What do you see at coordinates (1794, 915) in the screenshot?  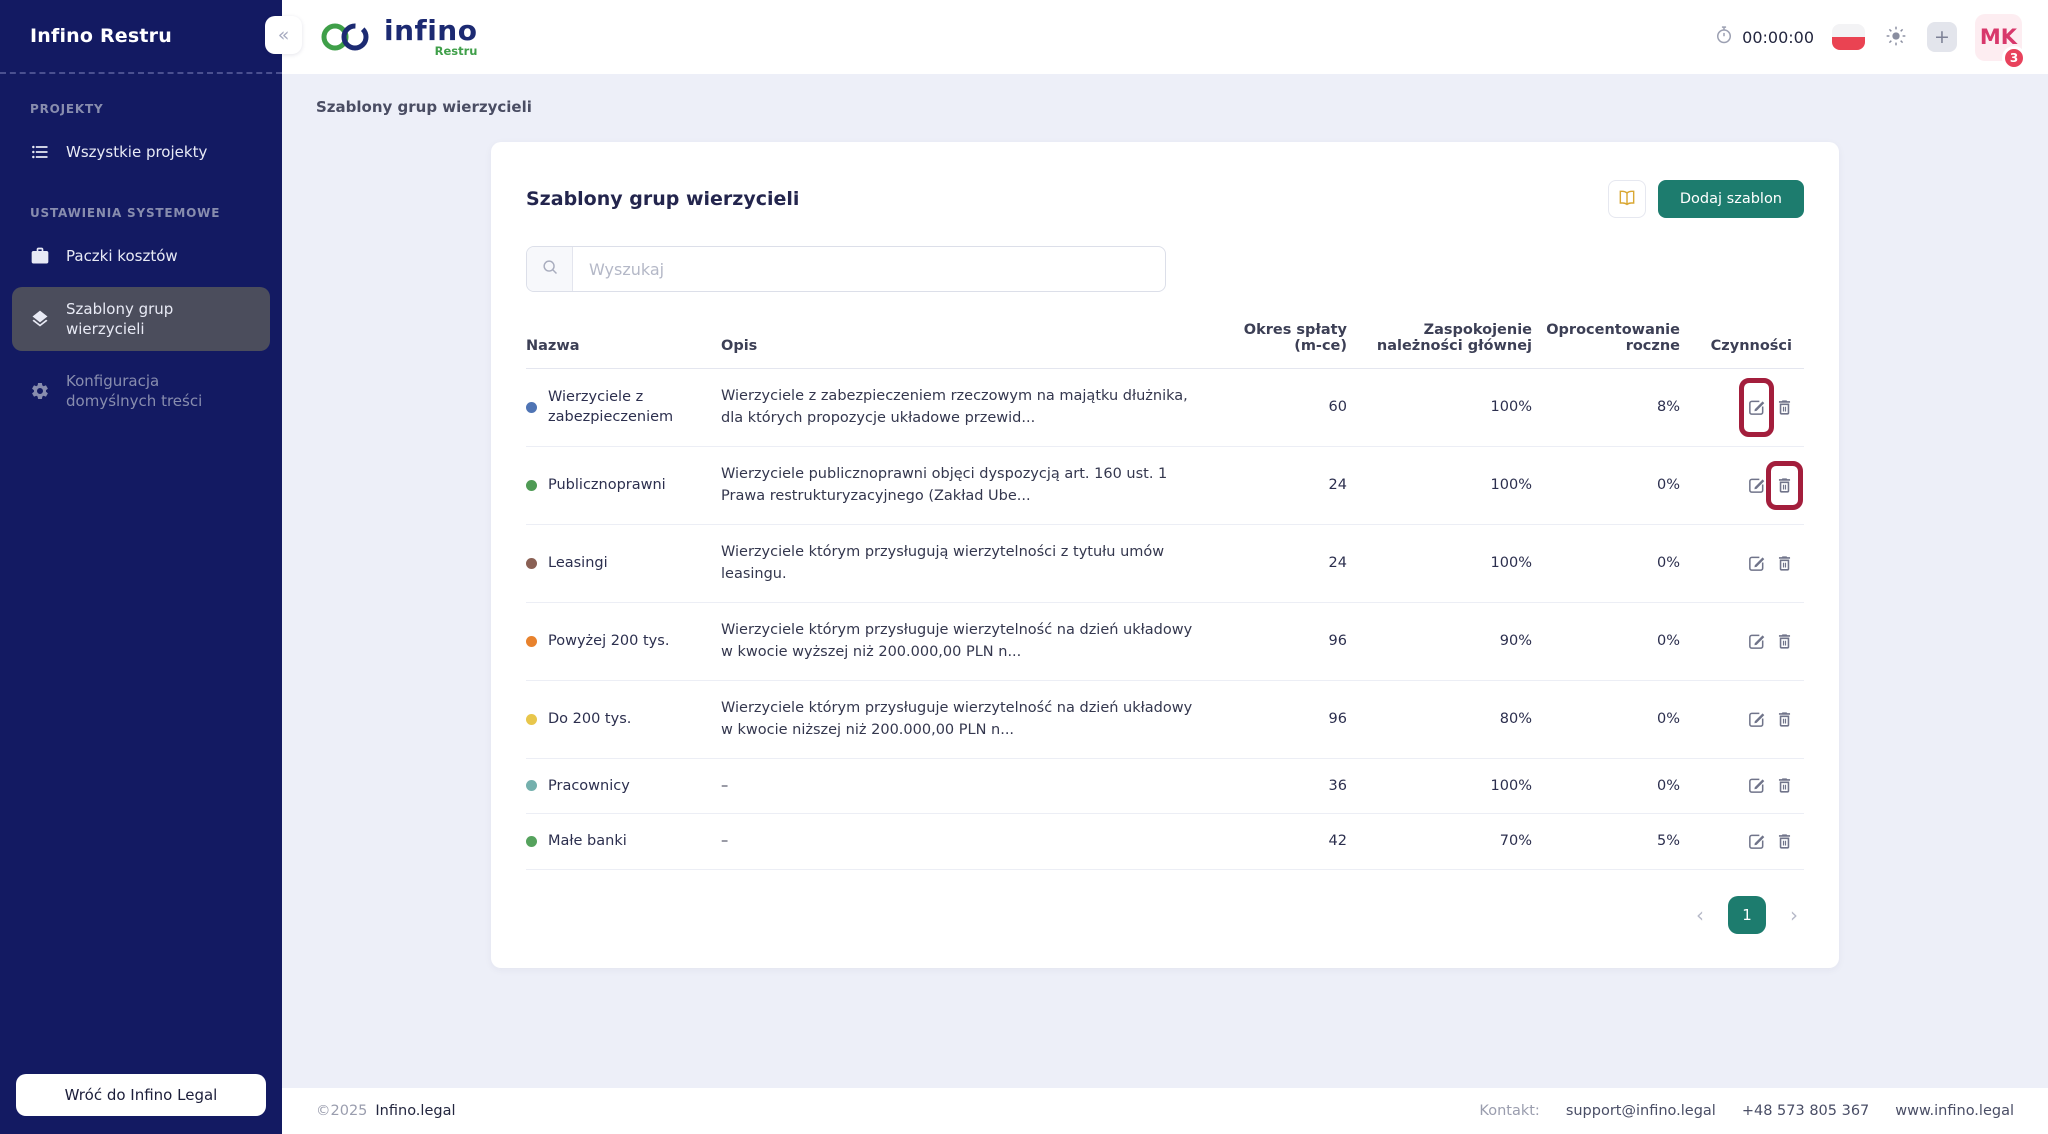 I see `pagination-next-icon: ›` at bounding box center [1794, 915].